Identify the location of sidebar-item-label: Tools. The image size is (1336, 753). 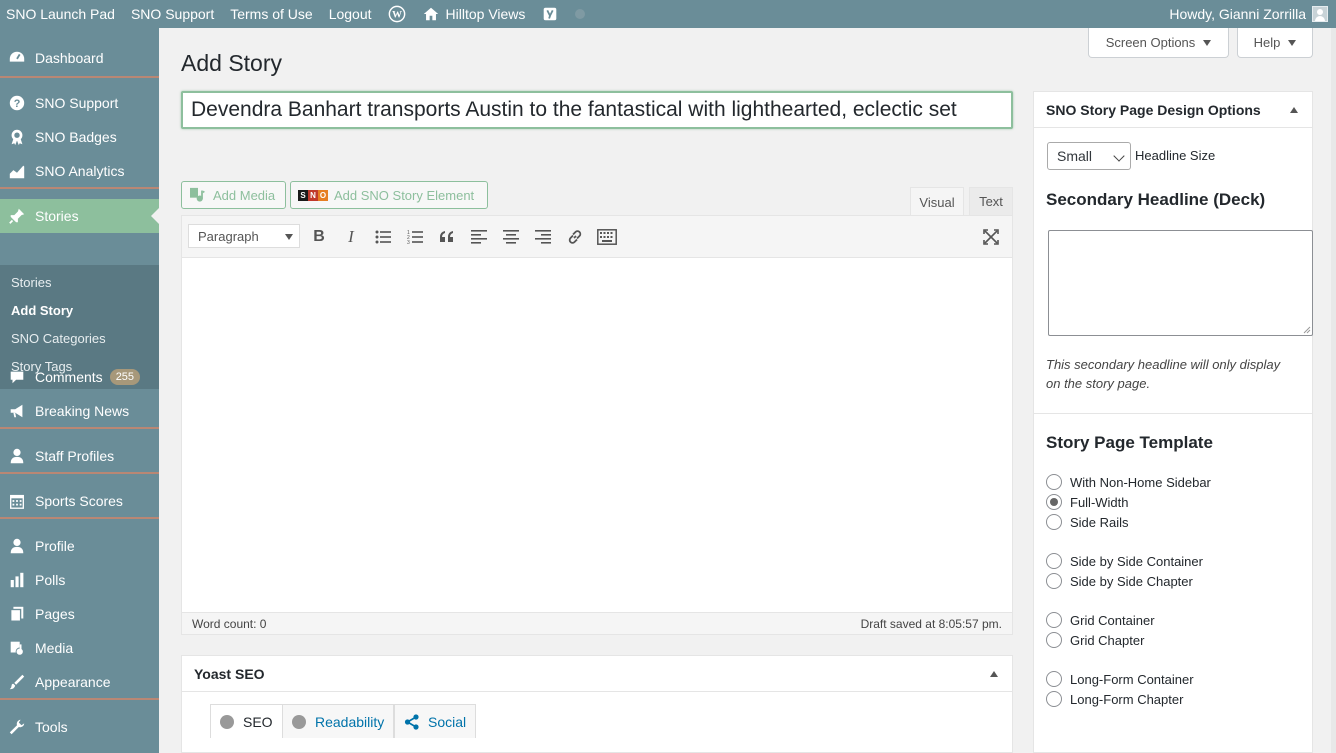
(51, 727).